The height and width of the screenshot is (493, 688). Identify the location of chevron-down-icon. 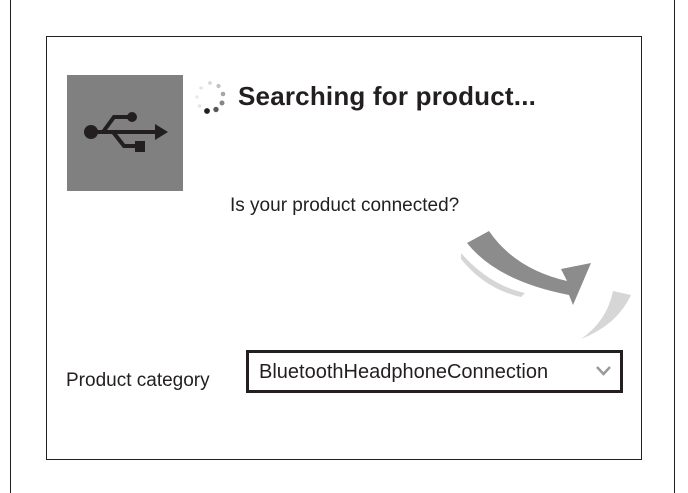
(603, 371).